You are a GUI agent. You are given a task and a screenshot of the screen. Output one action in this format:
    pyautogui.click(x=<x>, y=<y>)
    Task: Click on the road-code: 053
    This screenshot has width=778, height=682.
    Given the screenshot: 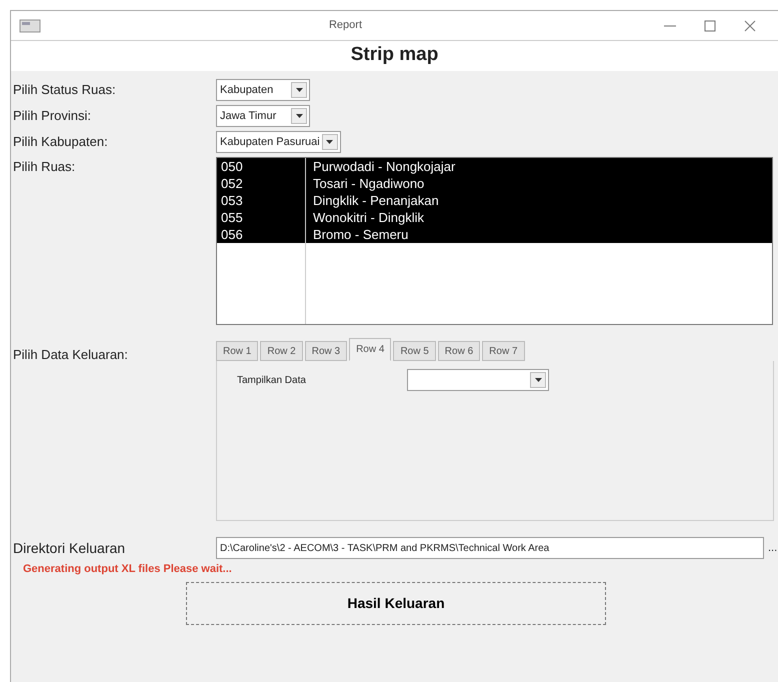 What is the action you would take?
    pyautogui.click(x=232, y=201)
    